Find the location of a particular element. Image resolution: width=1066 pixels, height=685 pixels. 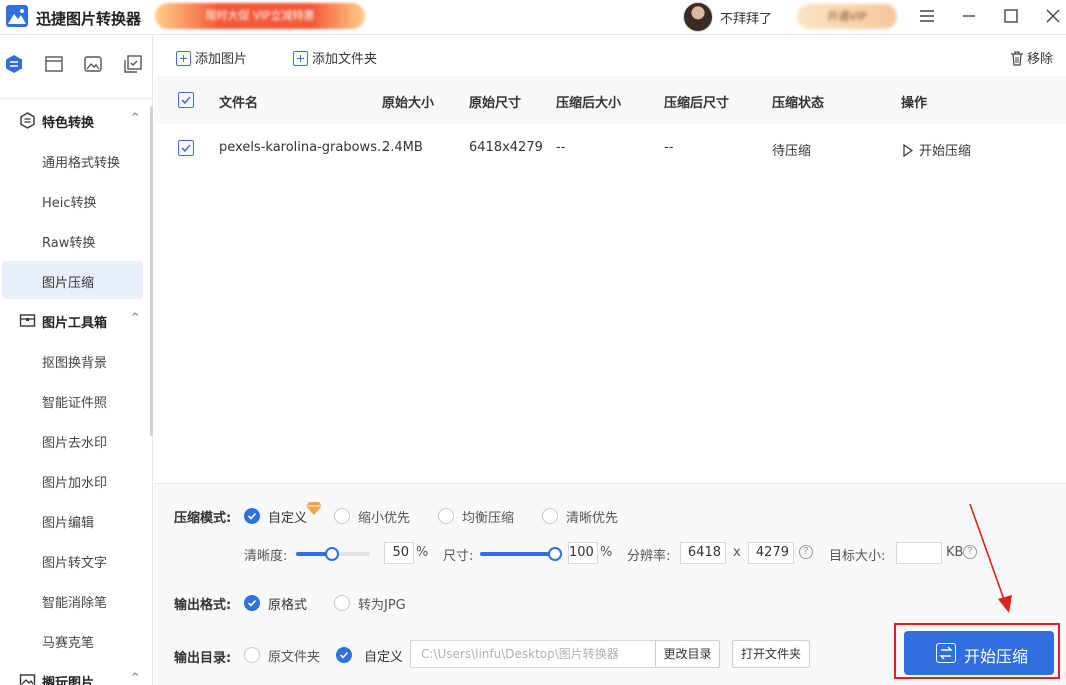

section-special-convert: 特色转换 ^ is located at coordinates (75, 120).